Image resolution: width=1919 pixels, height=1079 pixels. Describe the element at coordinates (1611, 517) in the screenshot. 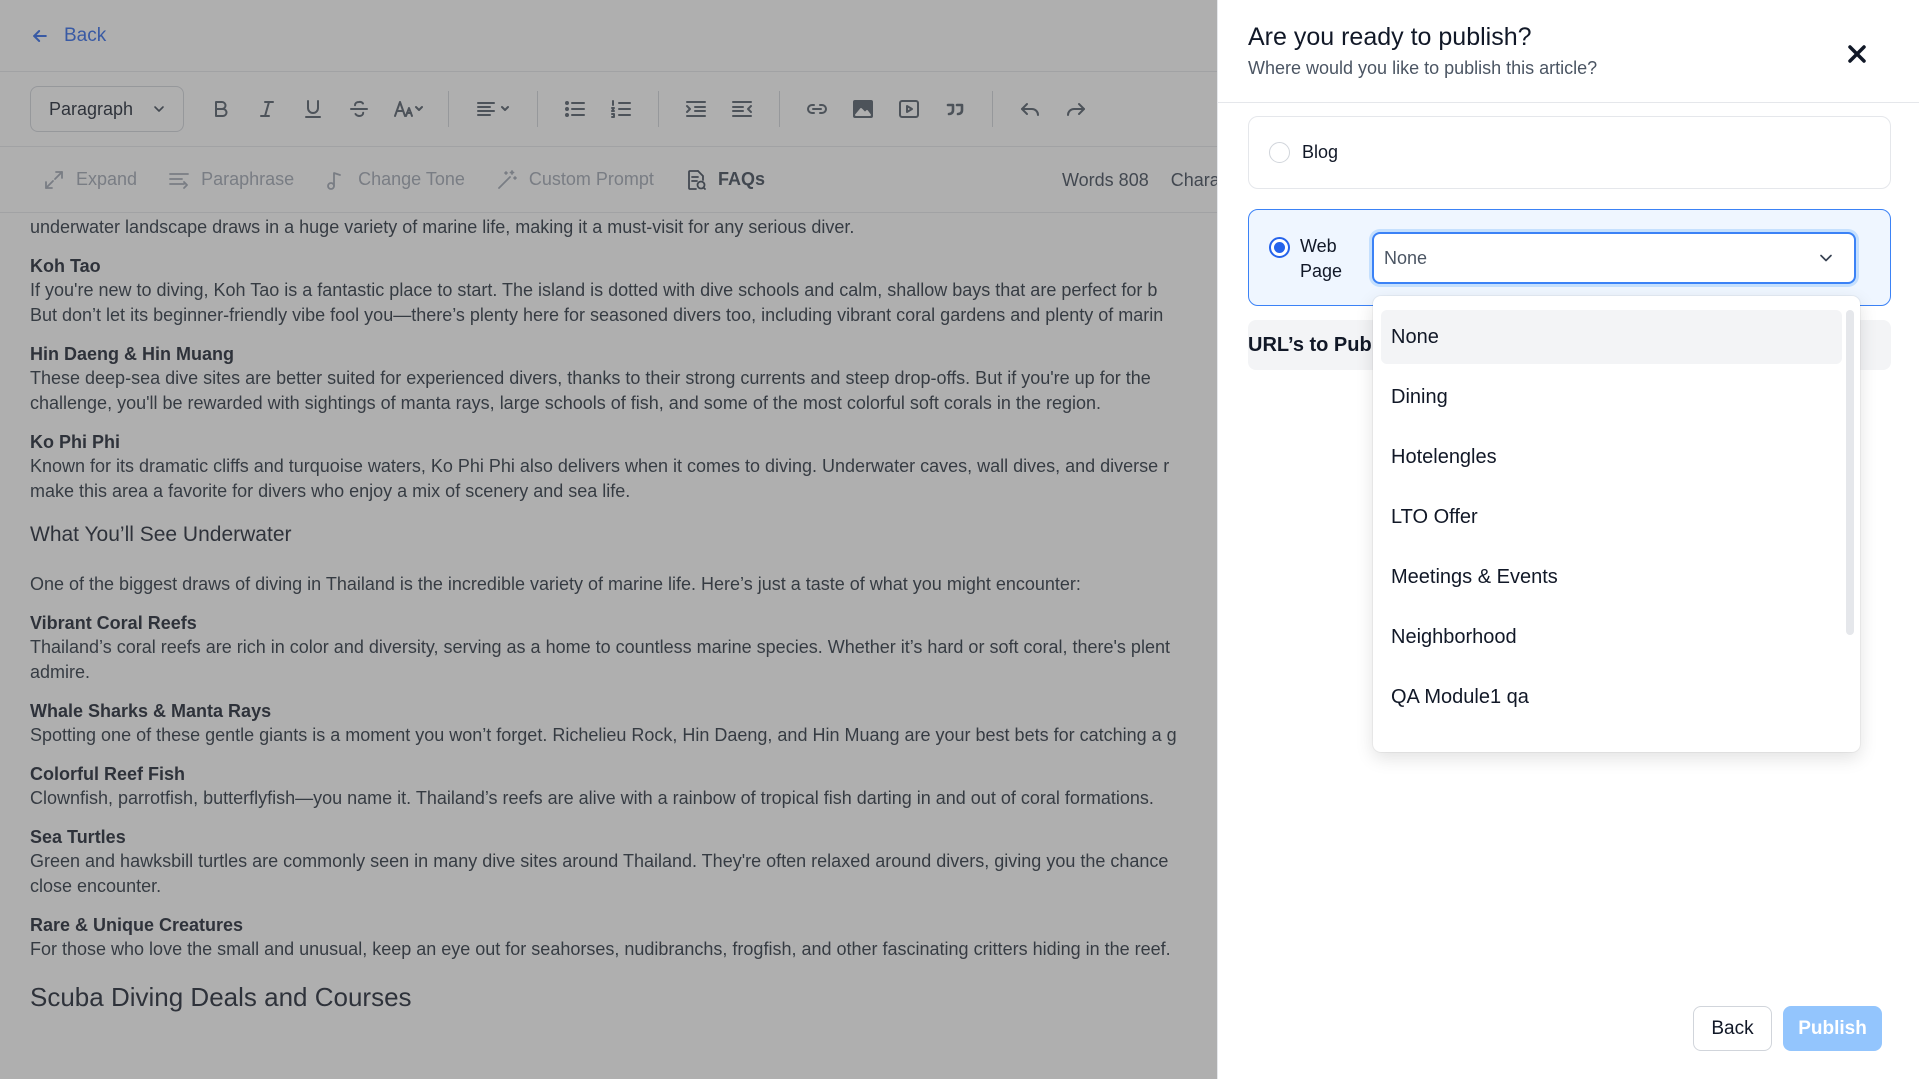

I see `dropdown-option-lto-offer: LTO Offer` at that location.